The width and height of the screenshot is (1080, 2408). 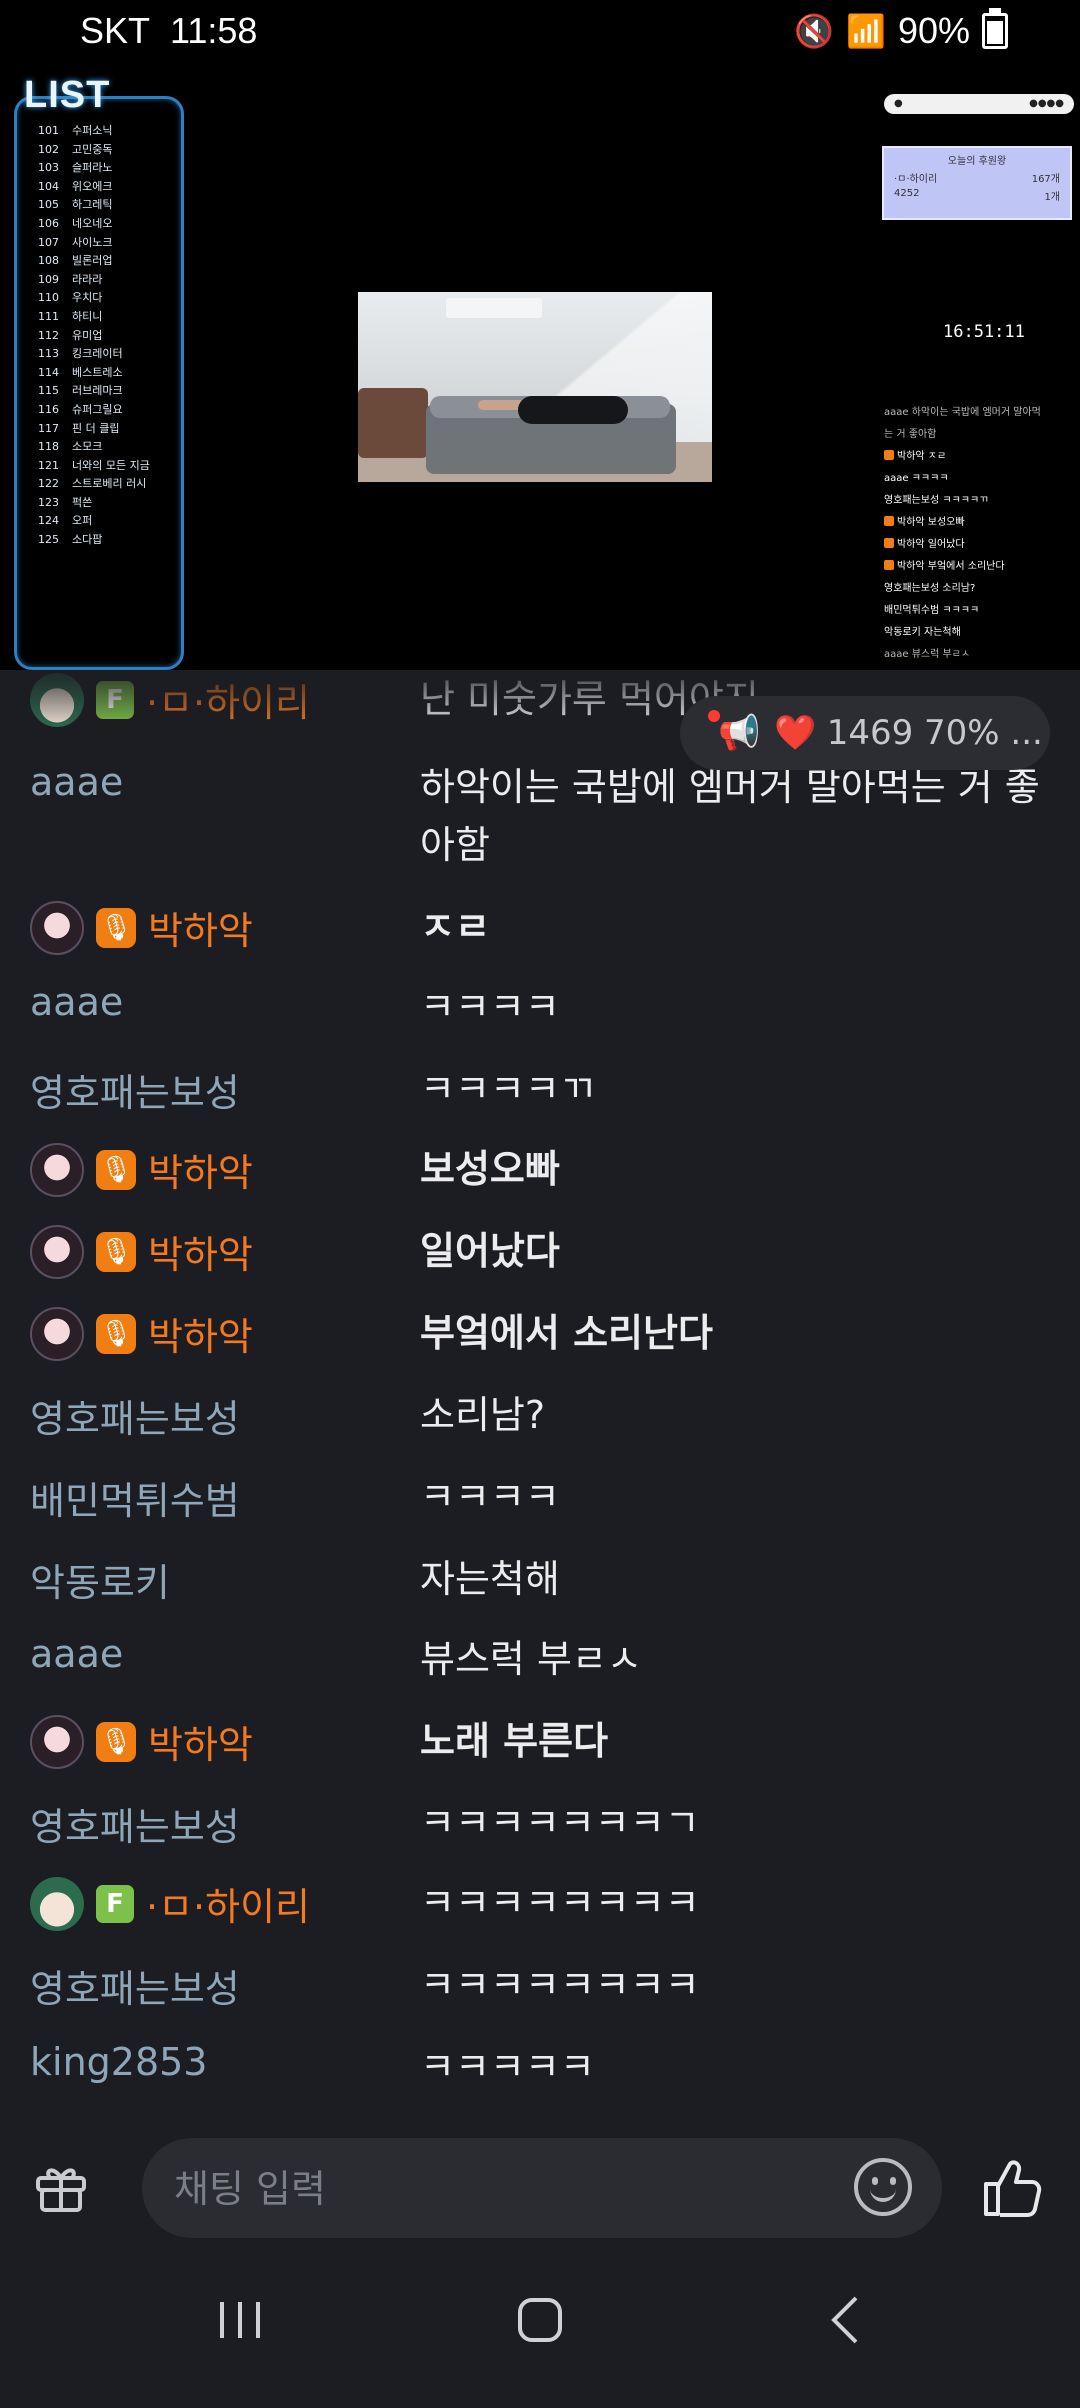 What do you see at coordinates (535, 387) in the screenshot?
I see `webcam-feed` at bounding box center [535, 387].